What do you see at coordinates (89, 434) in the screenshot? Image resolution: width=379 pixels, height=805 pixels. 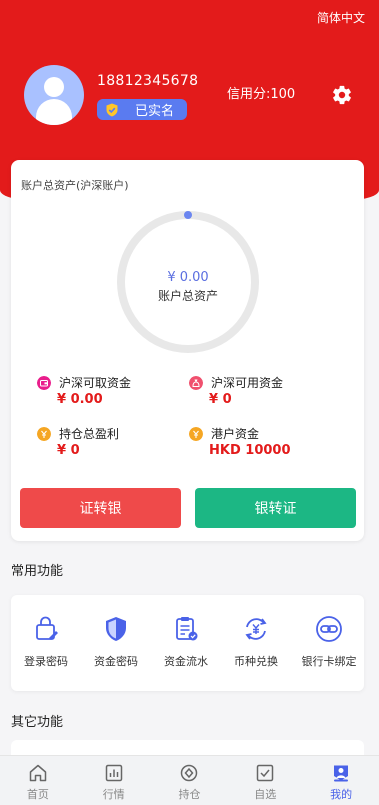 I see `stat-label: 持仓总盈利` at bounding box center [89, 434].